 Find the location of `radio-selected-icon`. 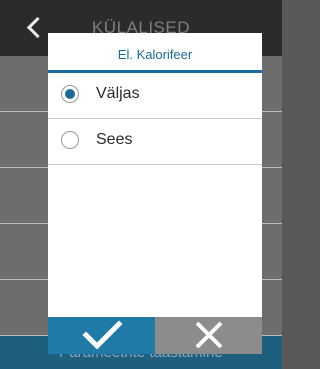

radio-selected-icon is located at coordinates (70, 94).